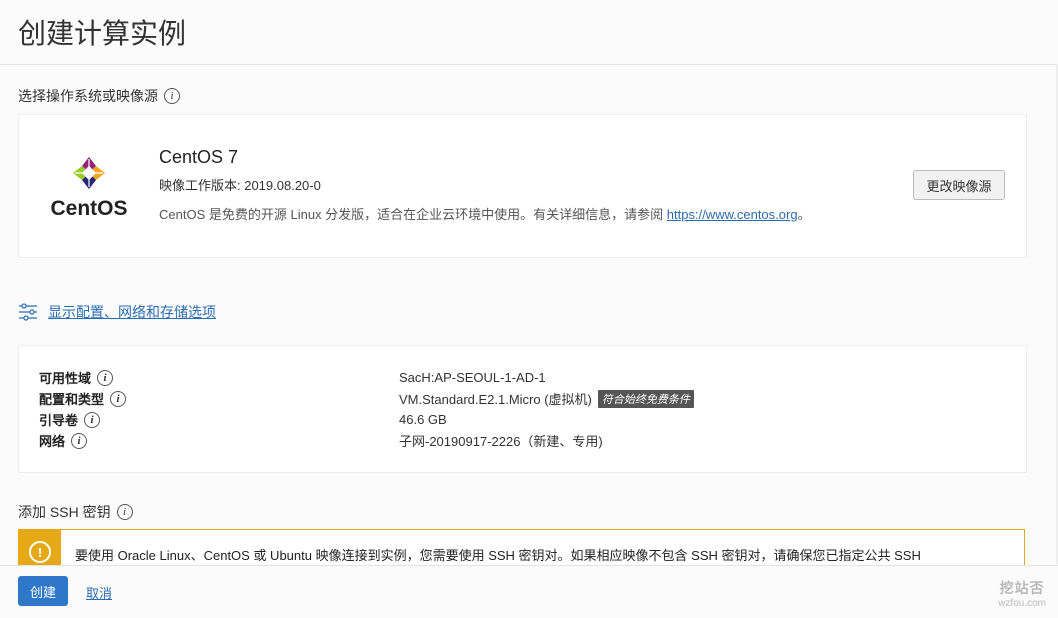 The width and height of the screenshot is (1058, 618). Describe the element at coordinates (63, 440) in the screenshot. I see `network-key: 网络 i` at that location.